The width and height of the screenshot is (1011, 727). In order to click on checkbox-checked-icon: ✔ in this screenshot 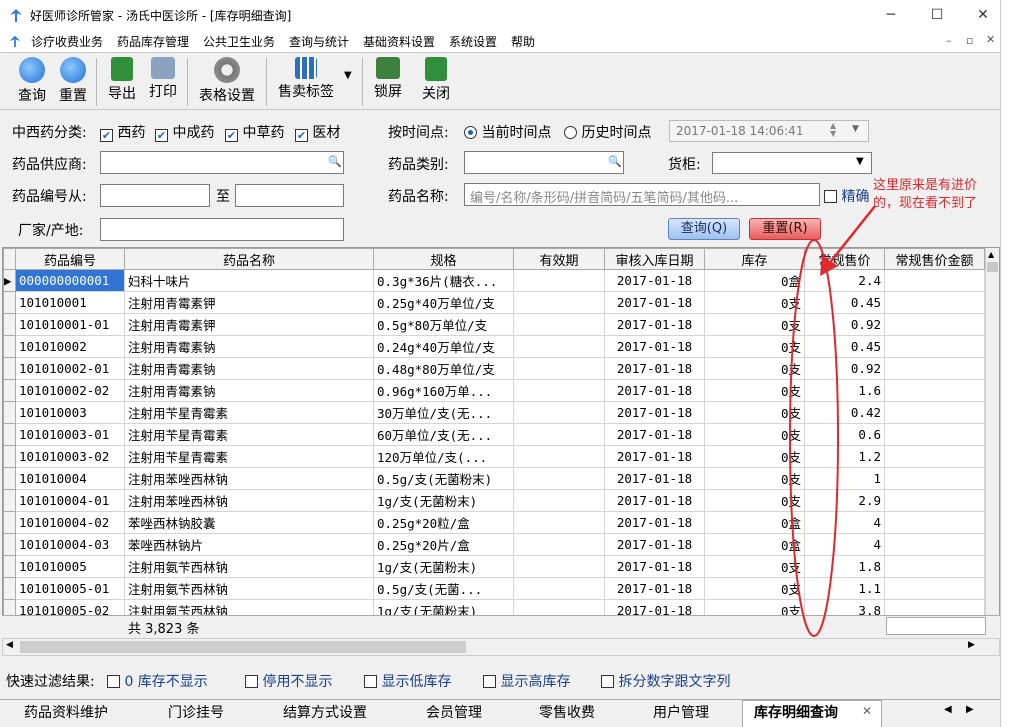, I will do `click(106, 135)`.